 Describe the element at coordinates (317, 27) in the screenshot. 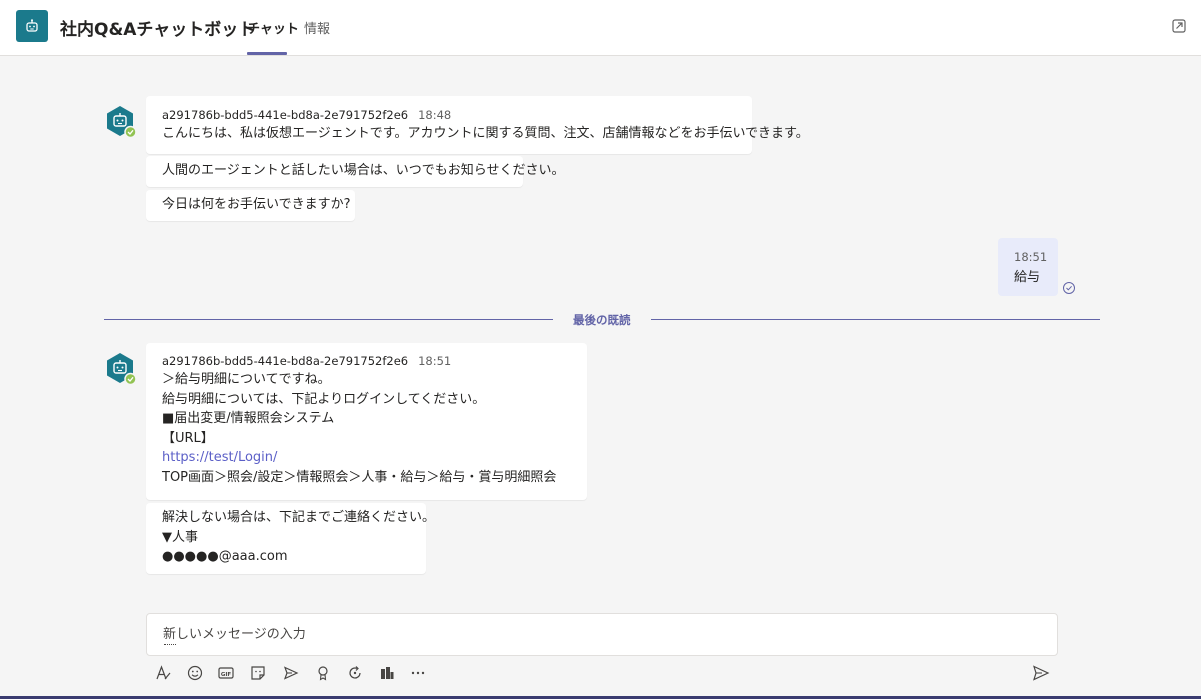

I see `tab-info: 情報` at that location.